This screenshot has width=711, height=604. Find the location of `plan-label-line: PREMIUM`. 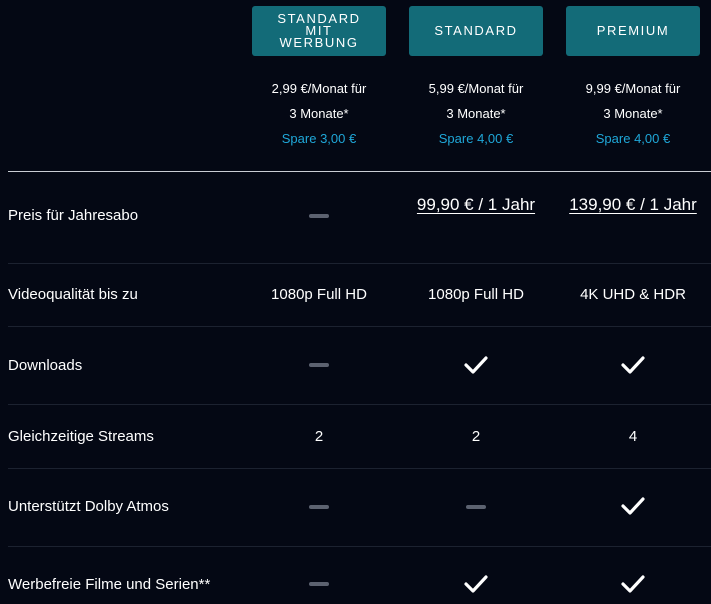

plan-label-line: PREMIUM is located at coordinates (633, 30).